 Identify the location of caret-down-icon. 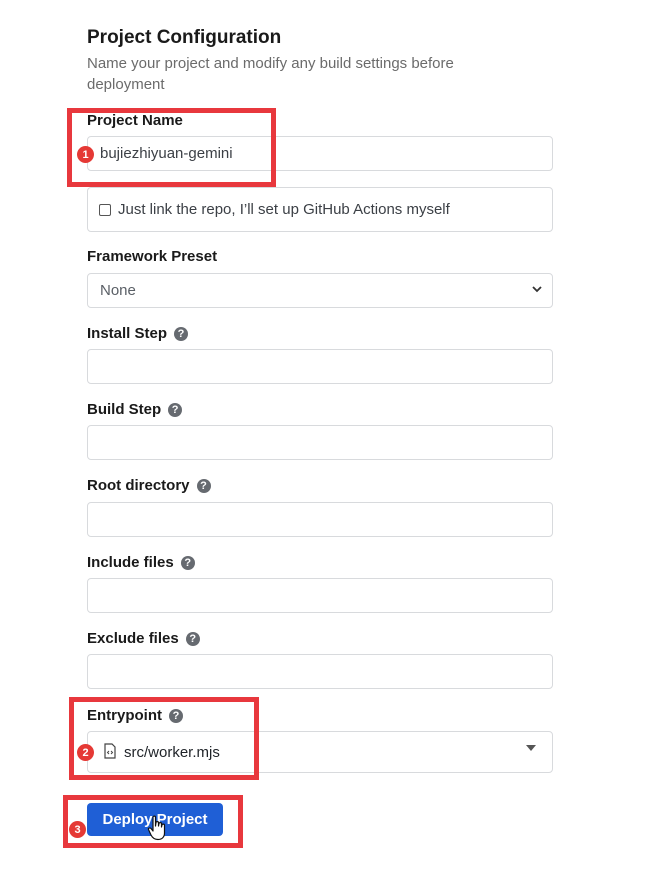
(531, 748).